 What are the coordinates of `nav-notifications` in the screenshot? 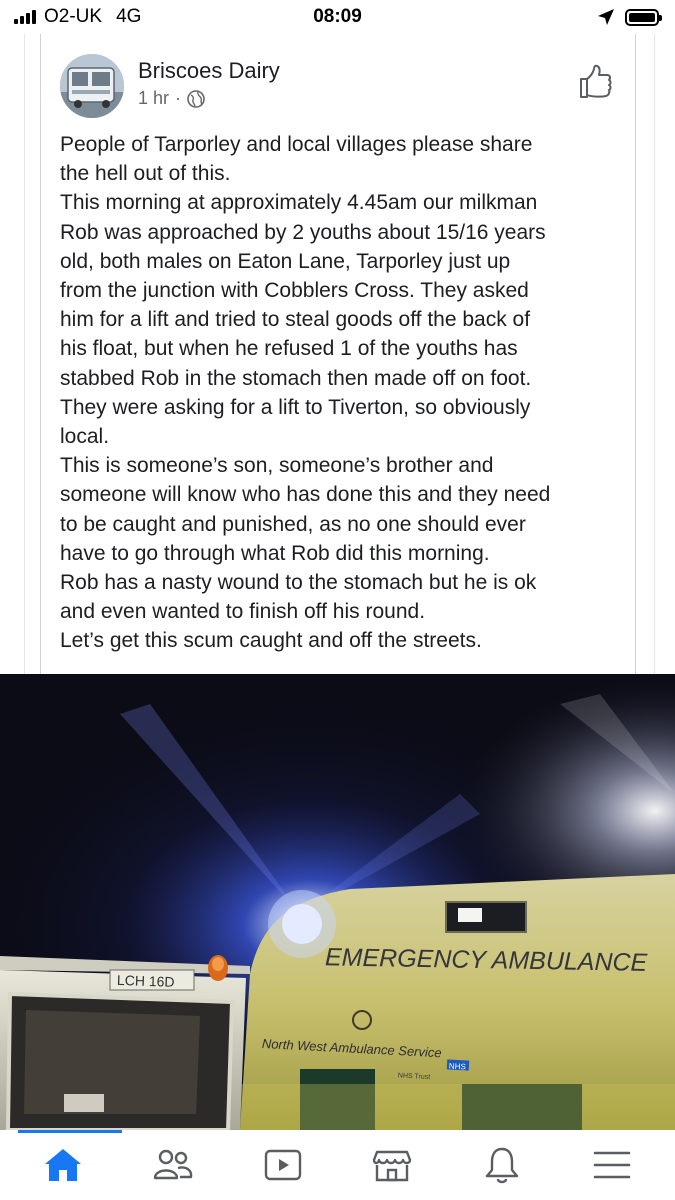 It's located at (502, 1165).